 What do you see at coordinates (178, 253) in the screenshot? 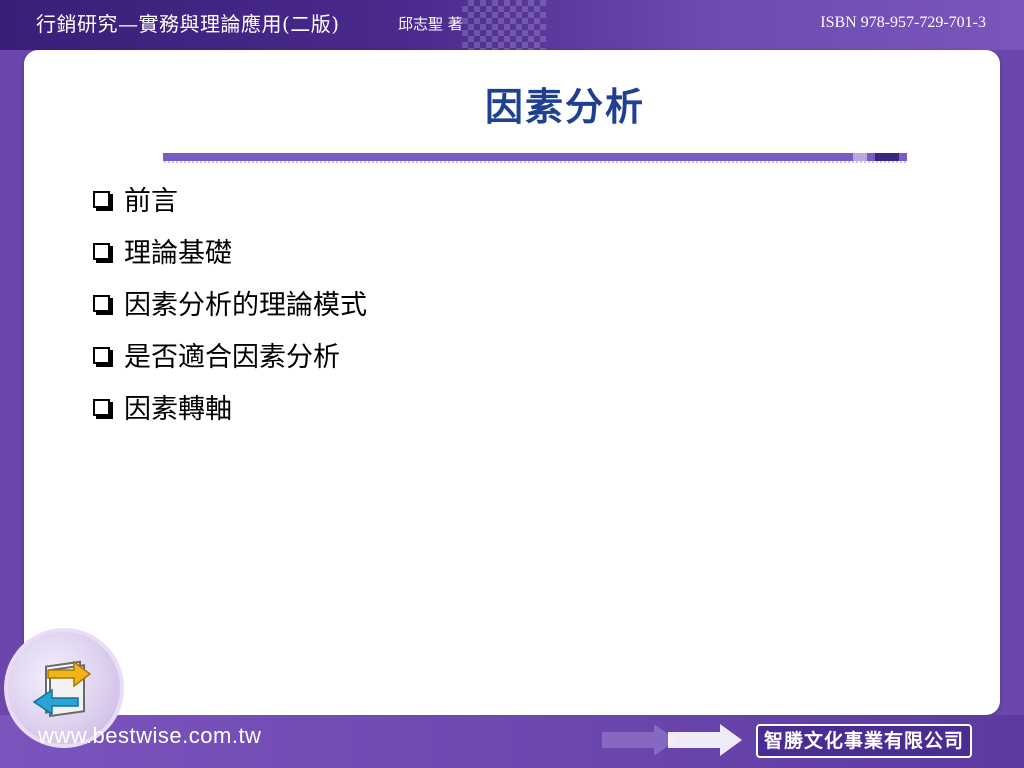
I see `list-item-label: 理論基礎` at bounding box center [178, 253].